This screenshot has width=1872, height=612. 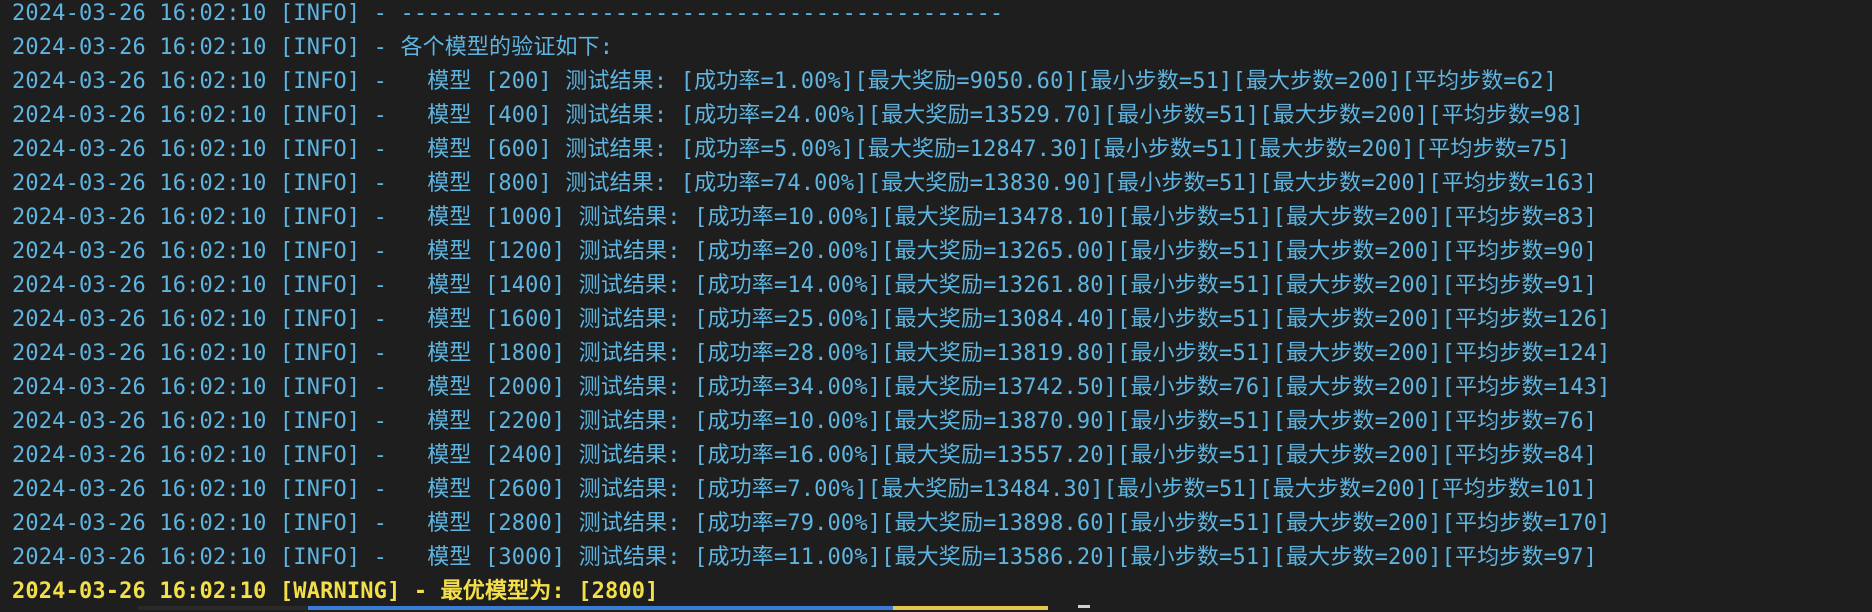 I want to click on cursor-mark, so click(x=1084, y=606).